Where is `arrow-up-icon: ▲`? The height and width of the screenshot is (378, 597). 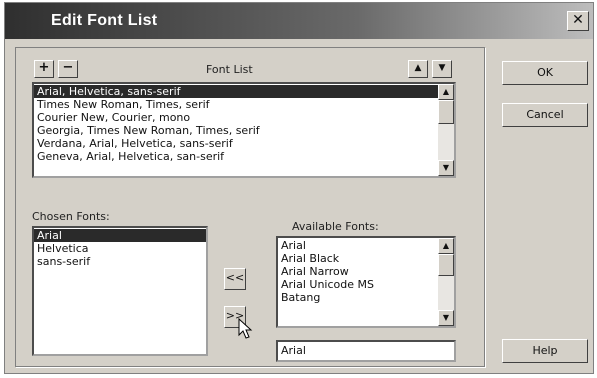 arrow-up-icon: ▲ is located at coordinates (418, 68).